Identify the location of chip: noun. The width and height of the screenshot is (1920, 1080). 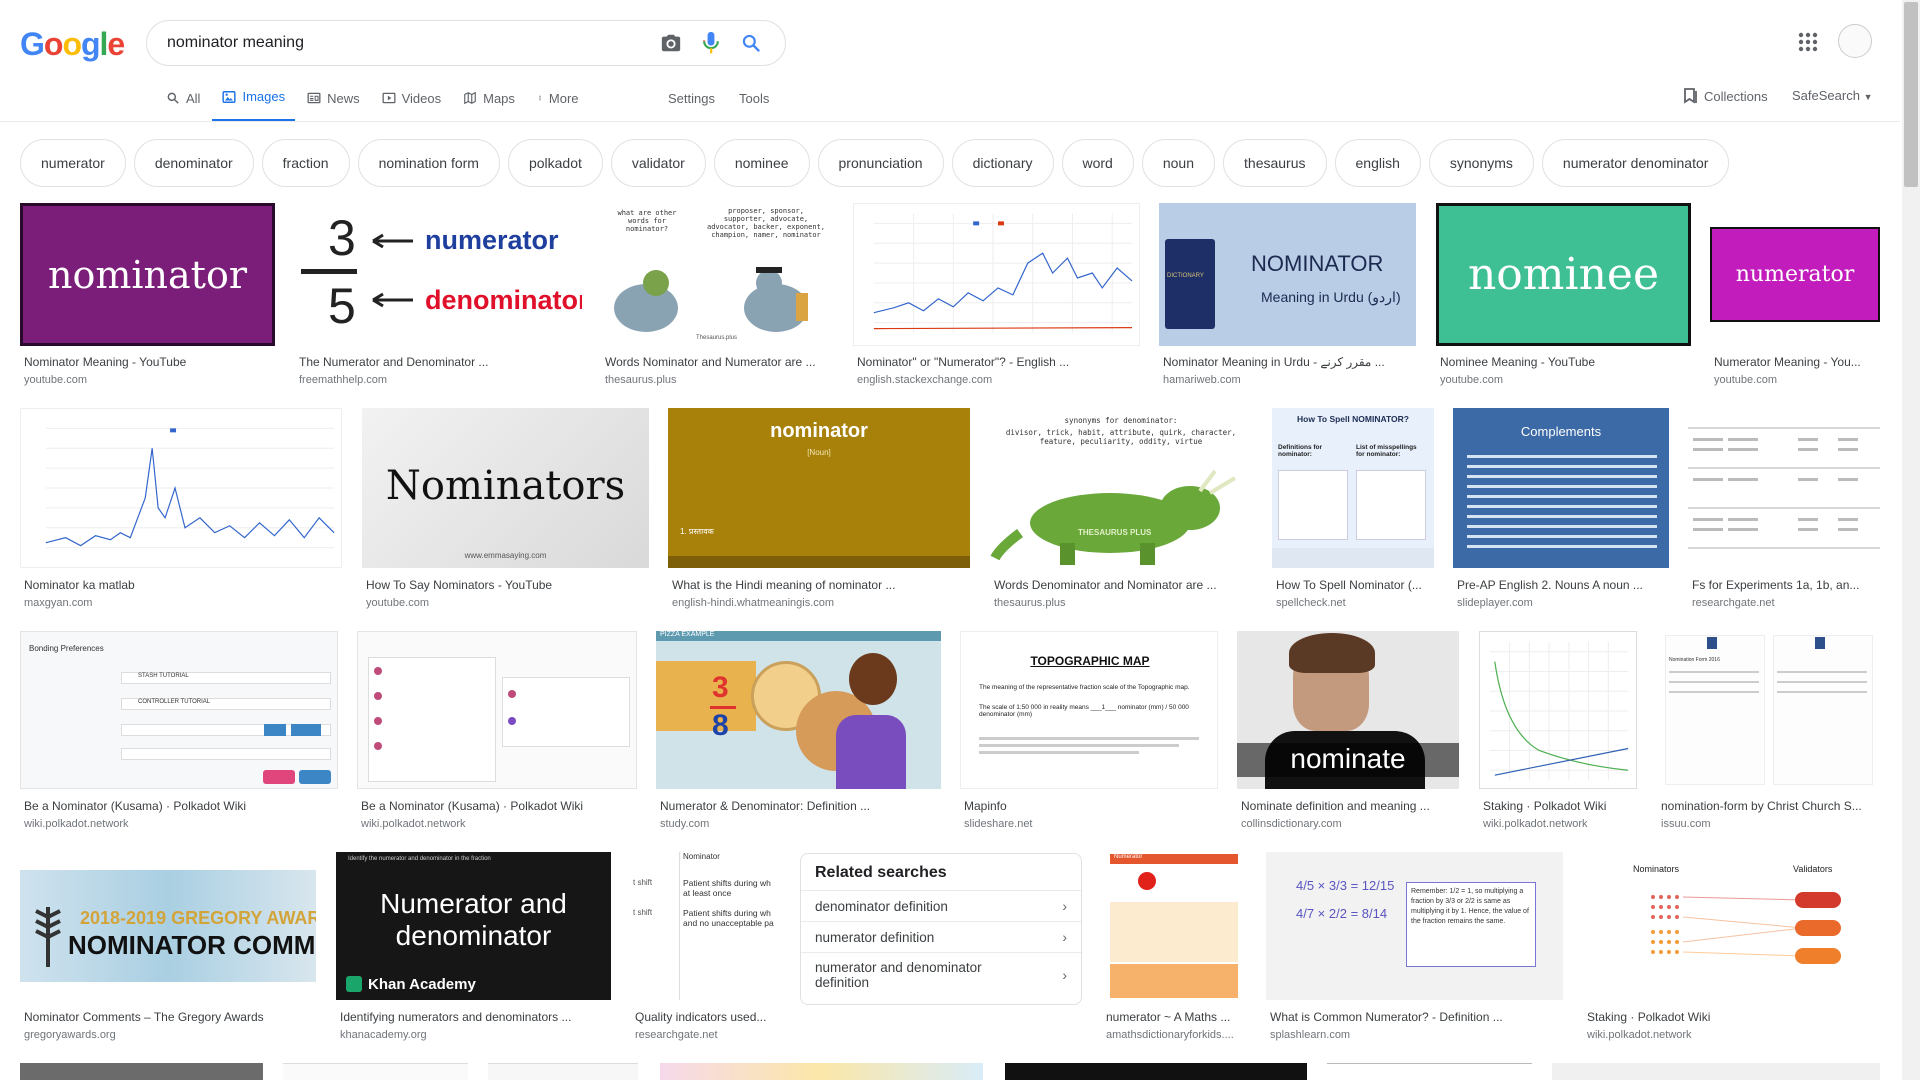
(1178, 163).